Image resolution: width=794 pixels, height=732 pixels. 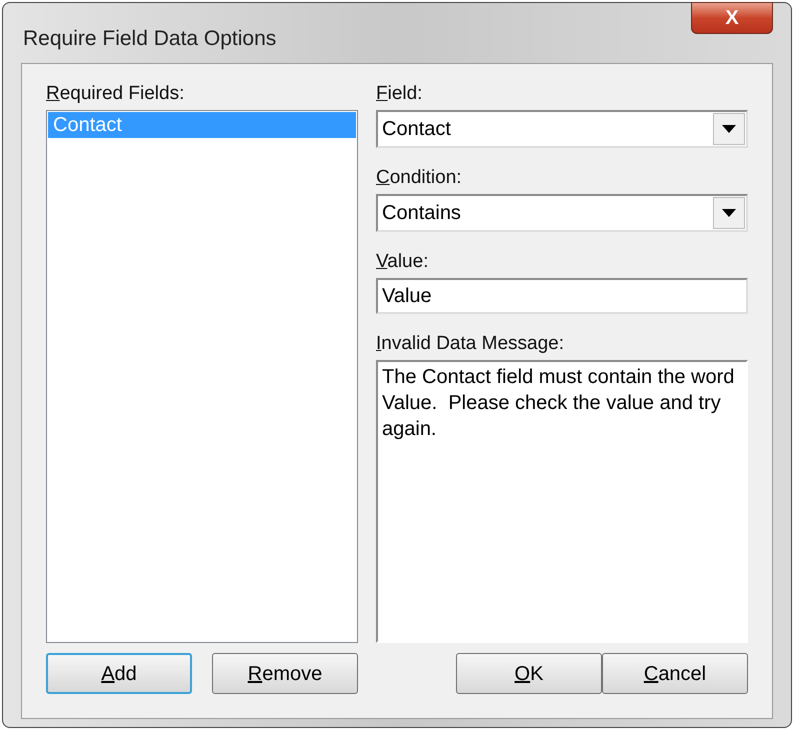 What do you see at coordinates (119, 673) in the screenshot?
I see `dialog-button: Add` at bounding box center [119, 673].